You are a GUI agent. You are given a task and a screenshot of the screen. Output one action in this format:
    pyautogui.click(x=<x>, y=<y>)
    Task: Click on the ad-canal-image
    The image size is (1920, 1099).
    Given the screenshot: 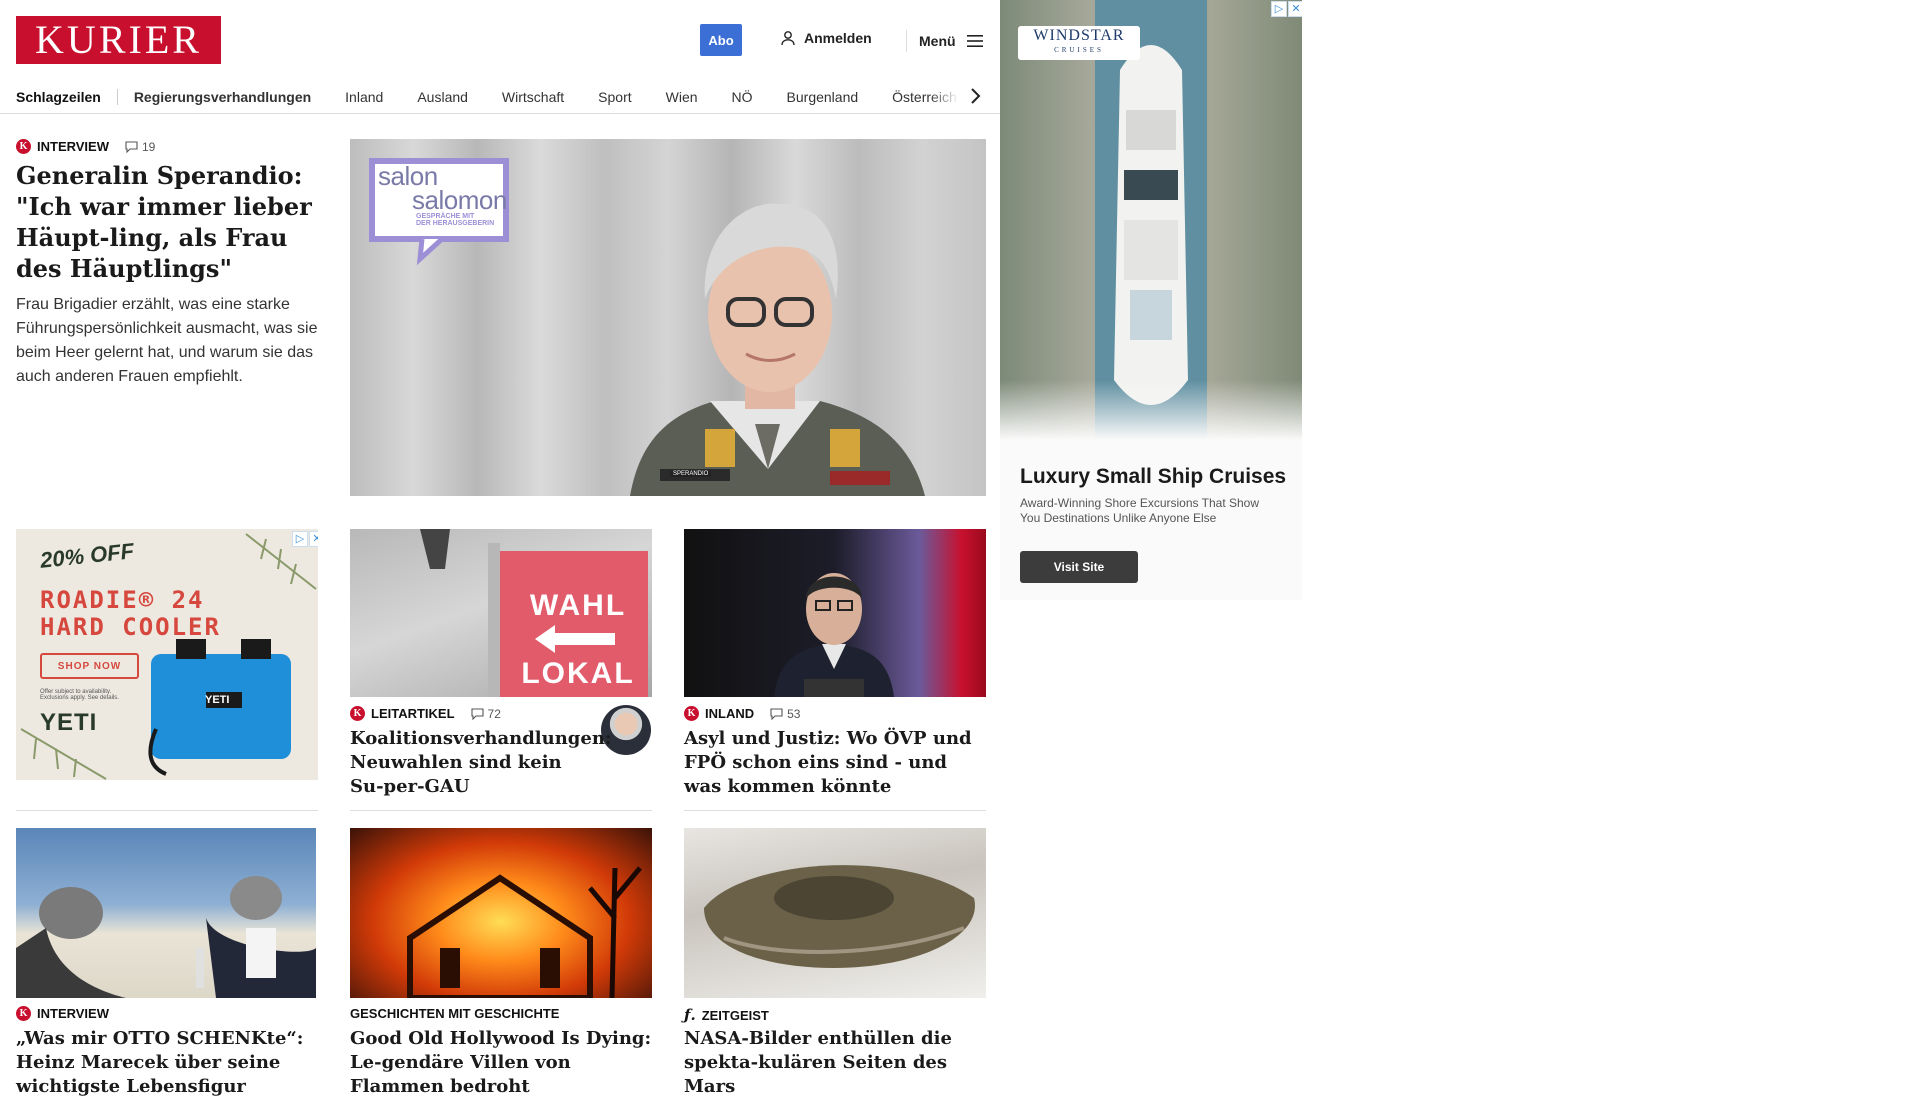 What is the action you would take?
    pyautogui.click(x=1151, y=220)
    